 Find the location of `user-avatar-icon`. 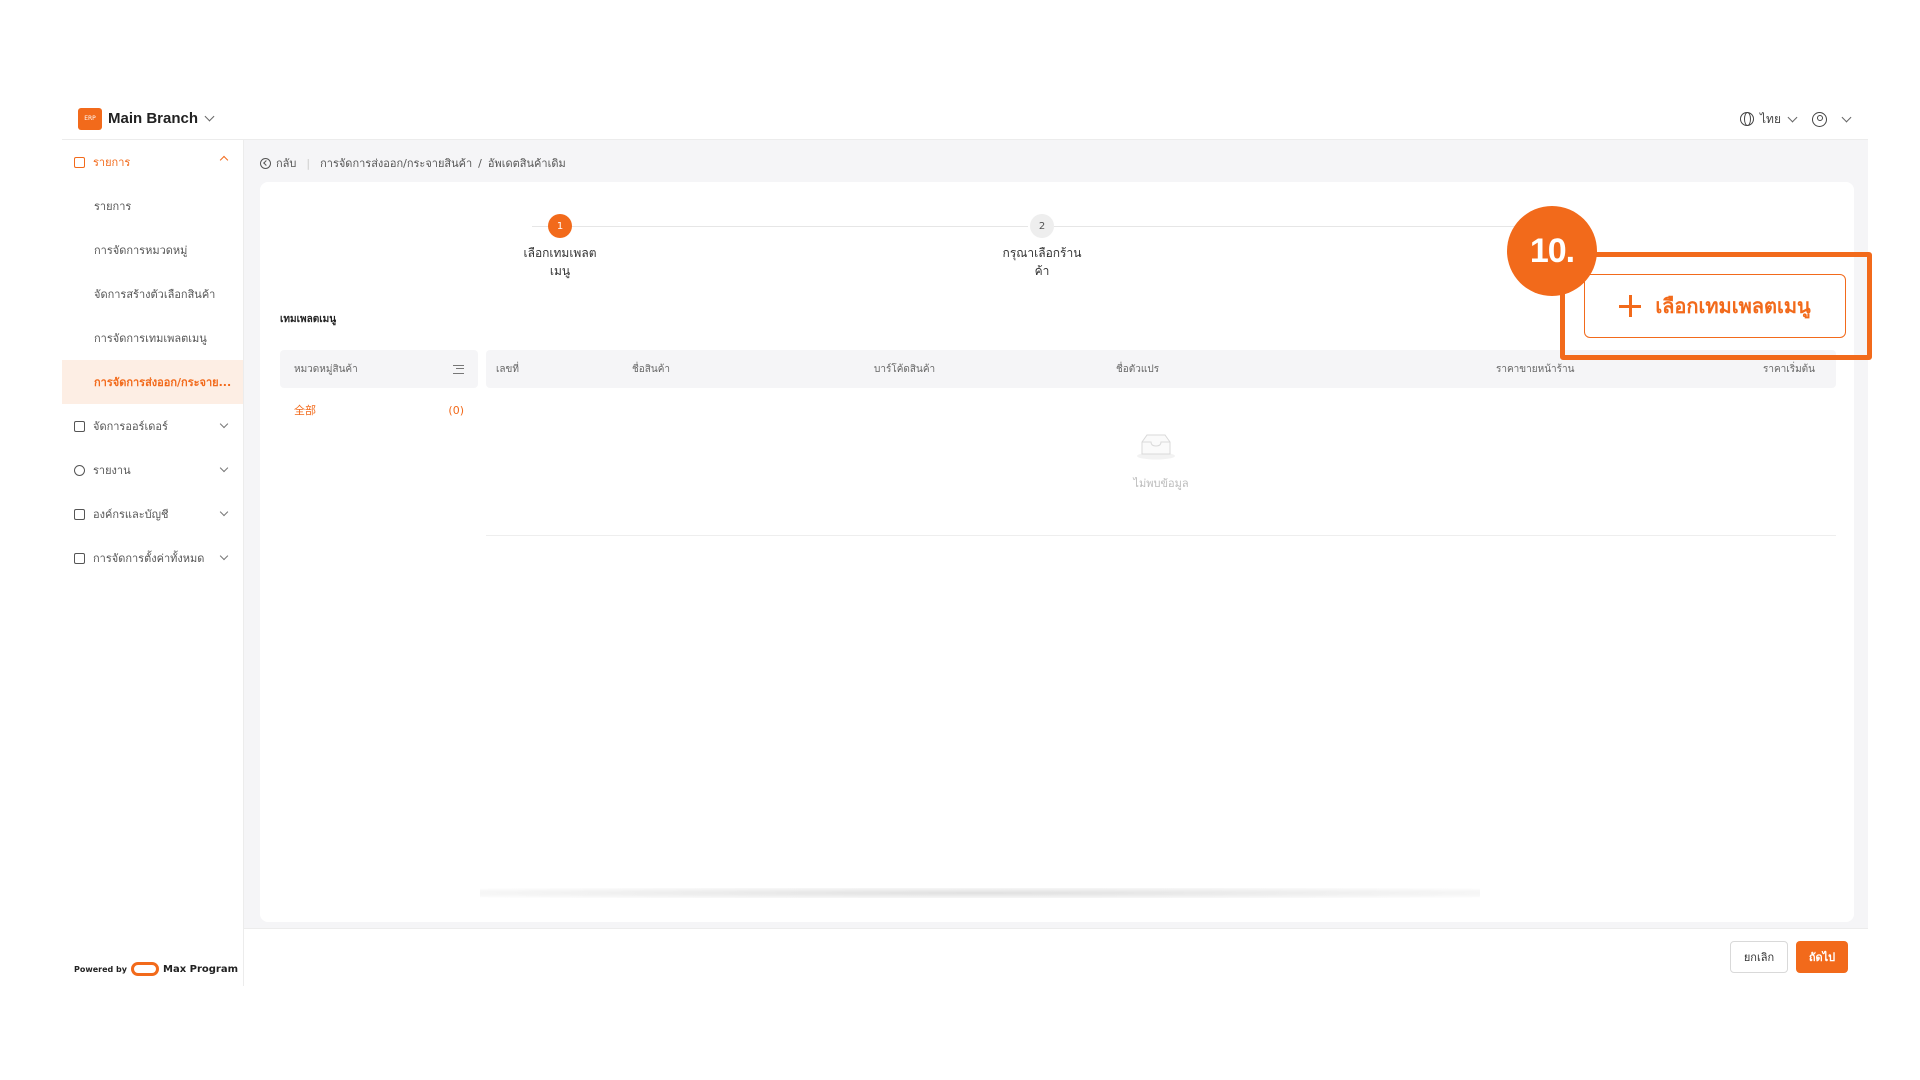

user-avatar-icon is located at coordinates (1819, 119).